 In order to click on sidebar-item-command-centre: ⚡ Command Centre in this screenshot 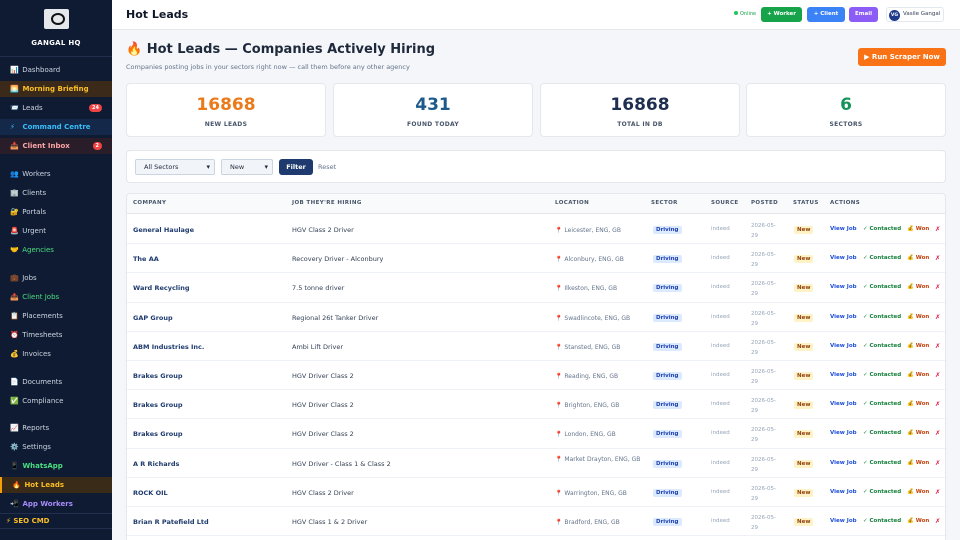, I will do `click(56, 127)`.